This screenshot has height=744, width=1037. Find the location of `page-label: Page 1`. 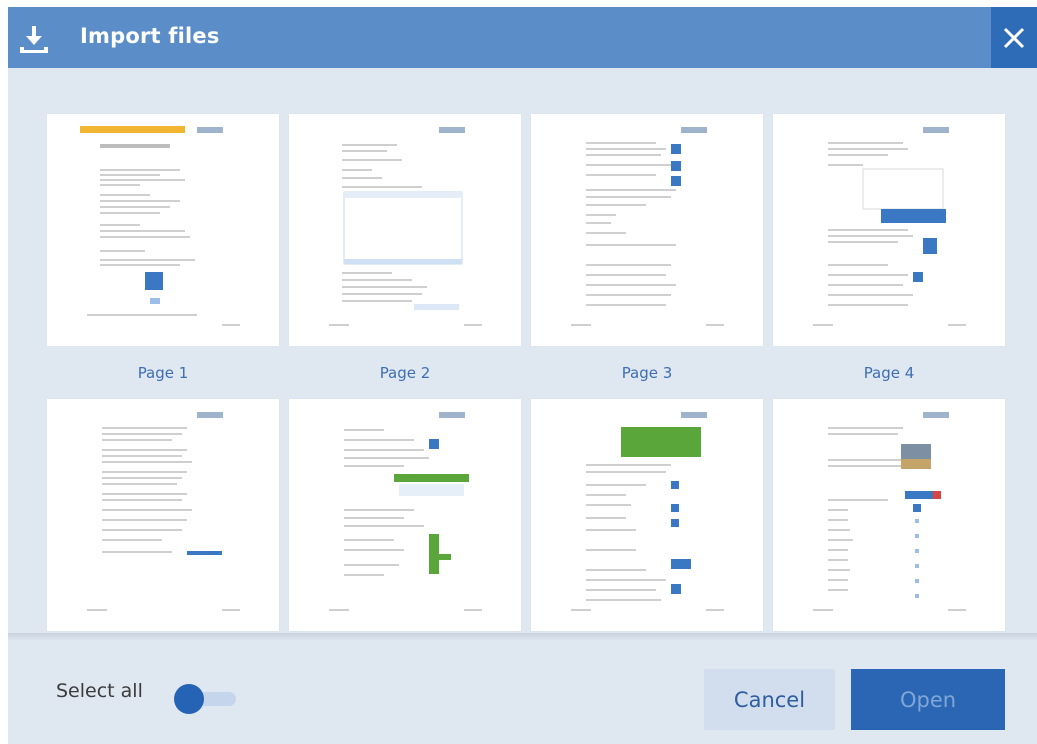

page-label: Page 1 is located at coordinates (163, 373).